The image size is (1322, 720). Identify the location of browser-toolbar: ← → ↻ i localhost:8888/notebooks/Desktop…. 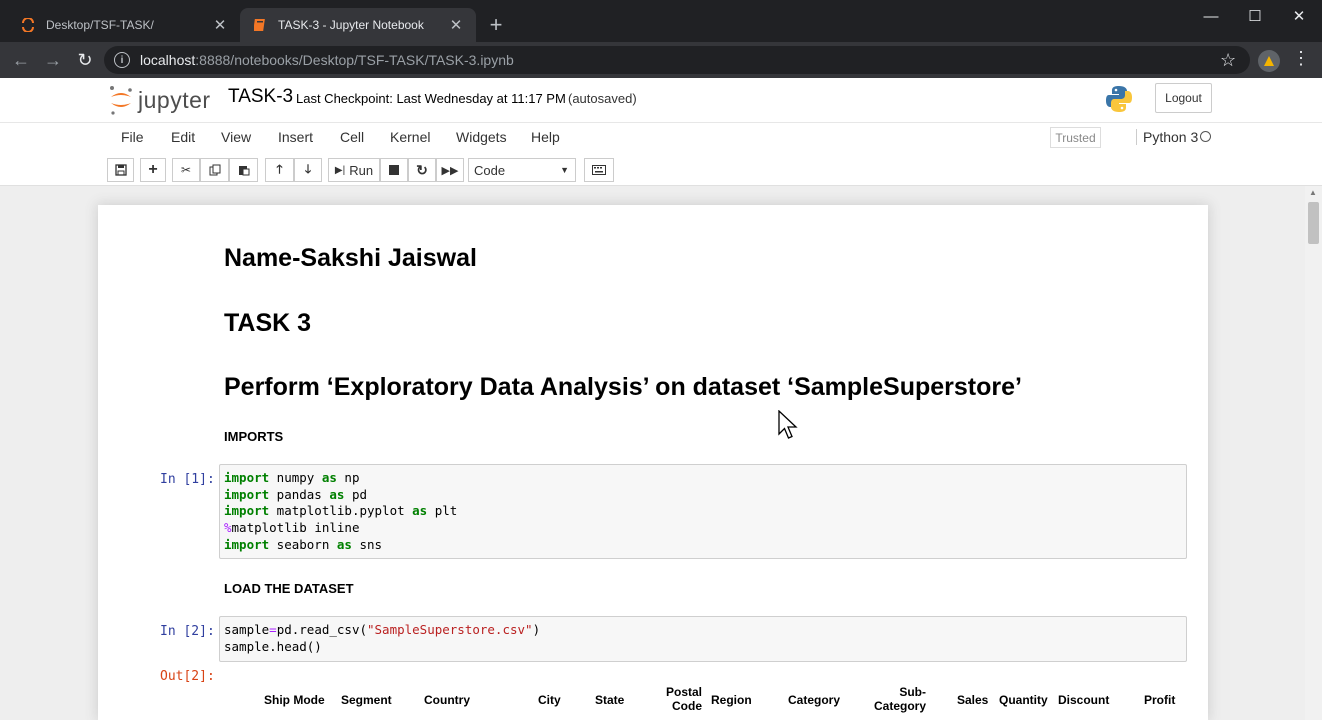
(661, 60).